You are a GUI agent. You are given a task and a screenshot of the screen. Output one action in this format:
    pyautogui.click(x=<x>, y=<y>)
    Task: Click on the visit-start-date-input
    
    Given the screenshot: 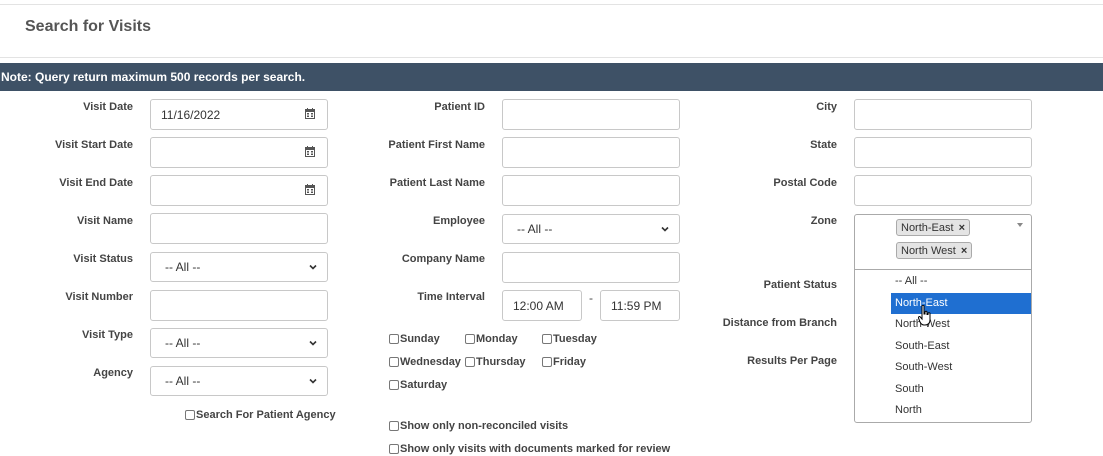 What is the action you would take?
    pyautogui.click(x=239, y=152)
    